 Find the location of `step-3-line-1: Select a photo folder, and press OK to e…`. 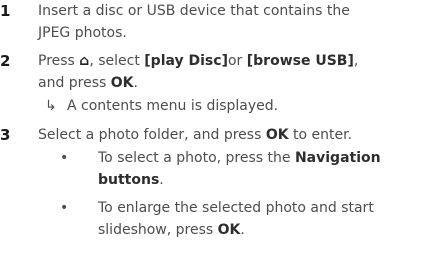

step-3-line-1: Select a photo folder, and press OK to e… is located at coordinates (195, 135).